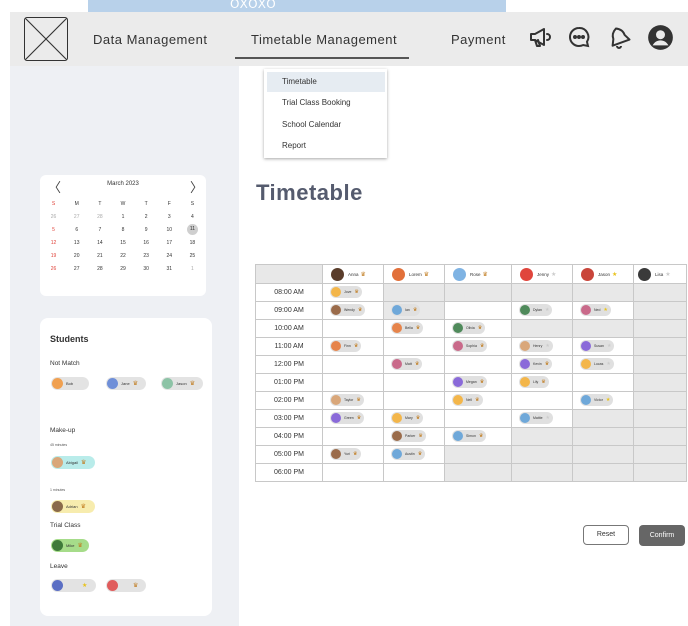 The height and width of the screenshot is (626, 688). Describe the element at coordinates (470, 346) in the screenshot. I see `booking-chip: Sophia ♛` at that location.